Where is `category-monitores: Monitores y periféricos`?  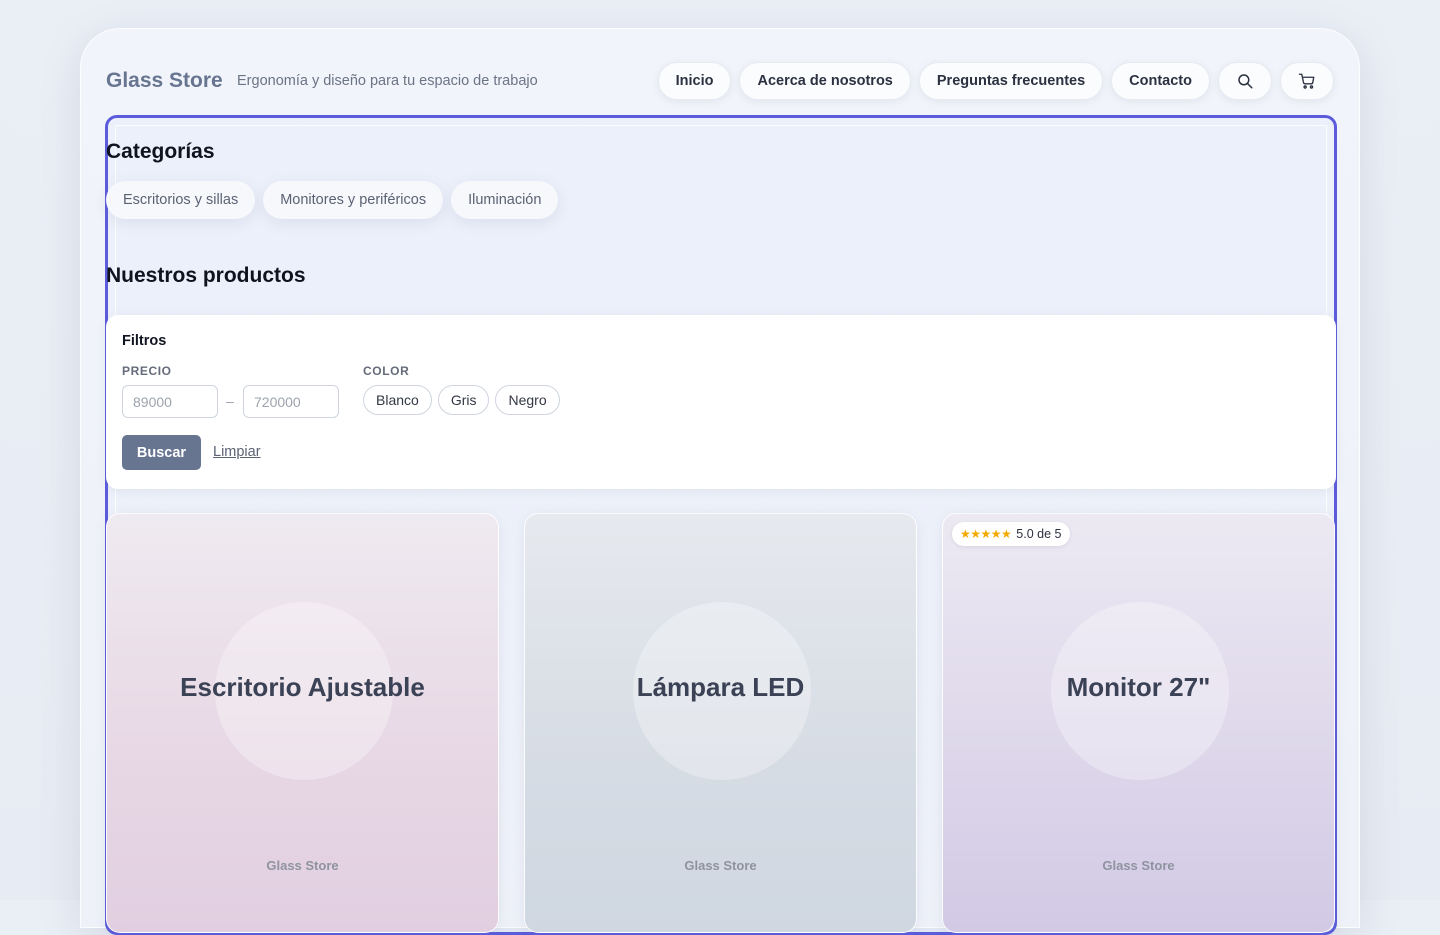
category-monitores: Monitores y periféricos is located at coordinates (353, 200).